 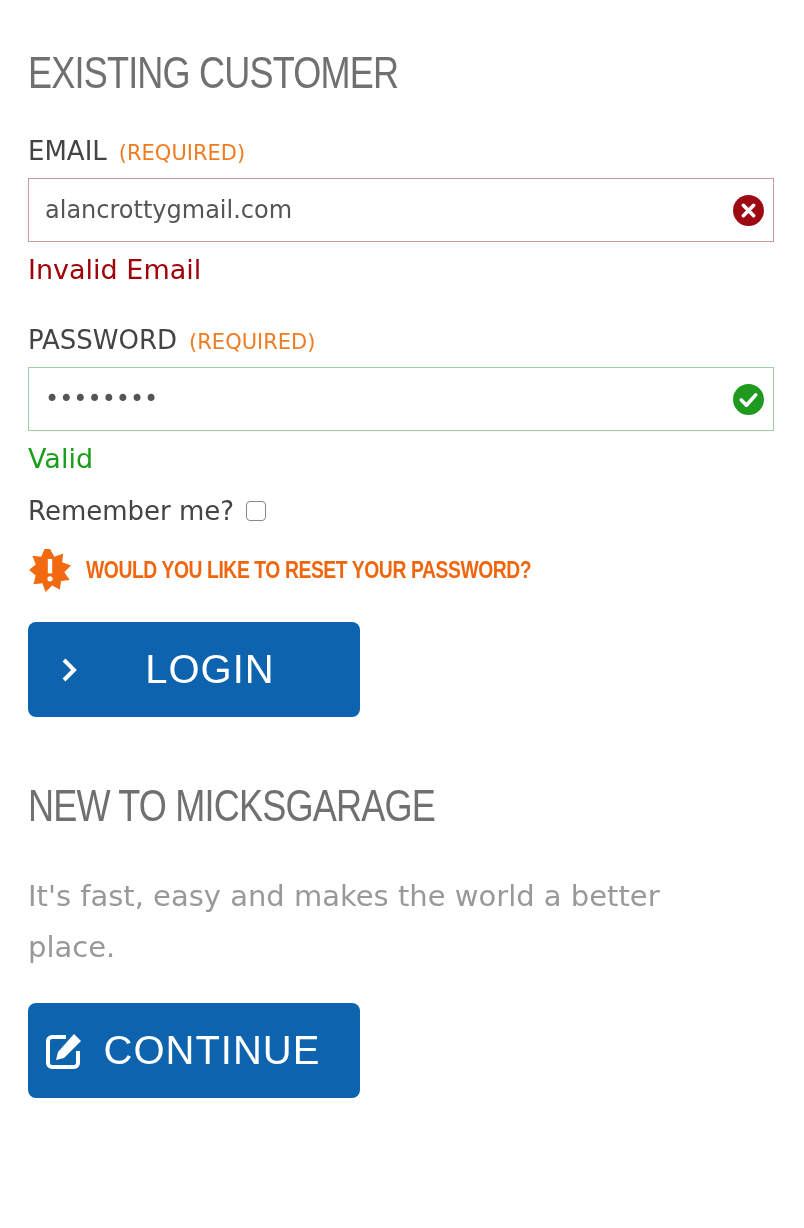 I want to click on validation-message: Invalid Email, so click(x=115, y=269).